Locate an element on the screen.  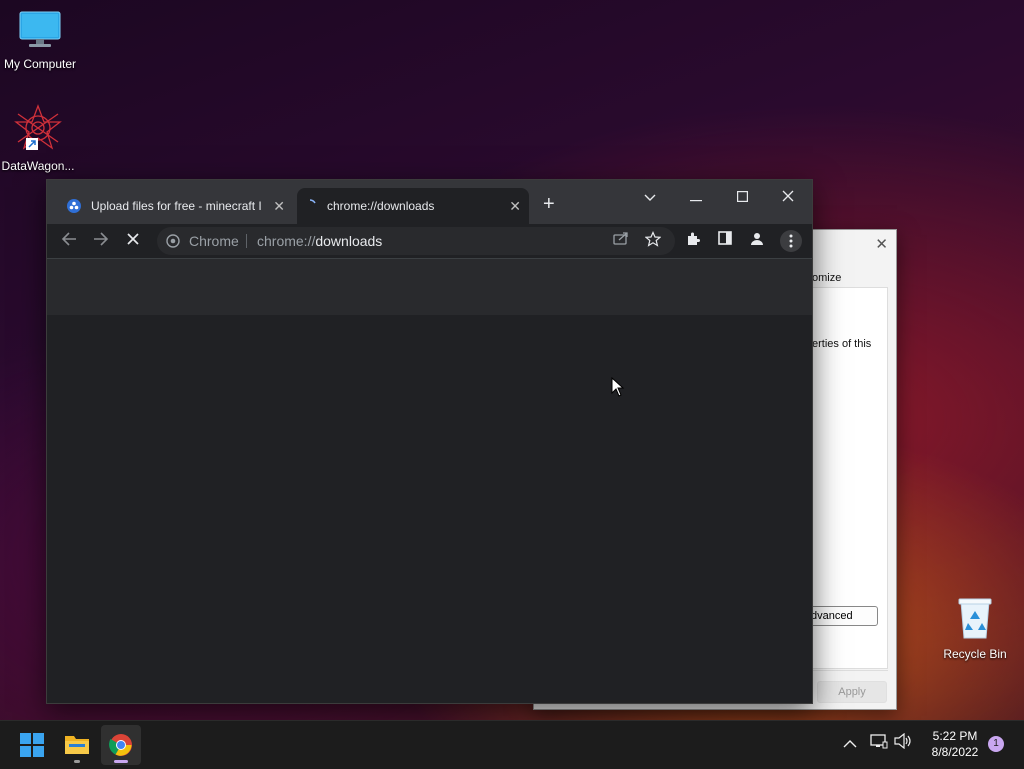
volume-icon is located at coordinates (903, 745).